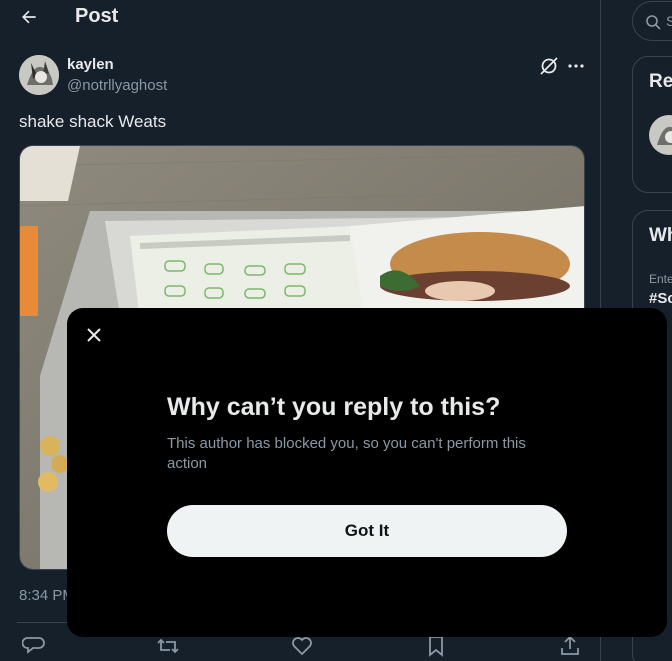 This screenshot has width=672, height=661. I want to click on search-icon, so click(653, 22).